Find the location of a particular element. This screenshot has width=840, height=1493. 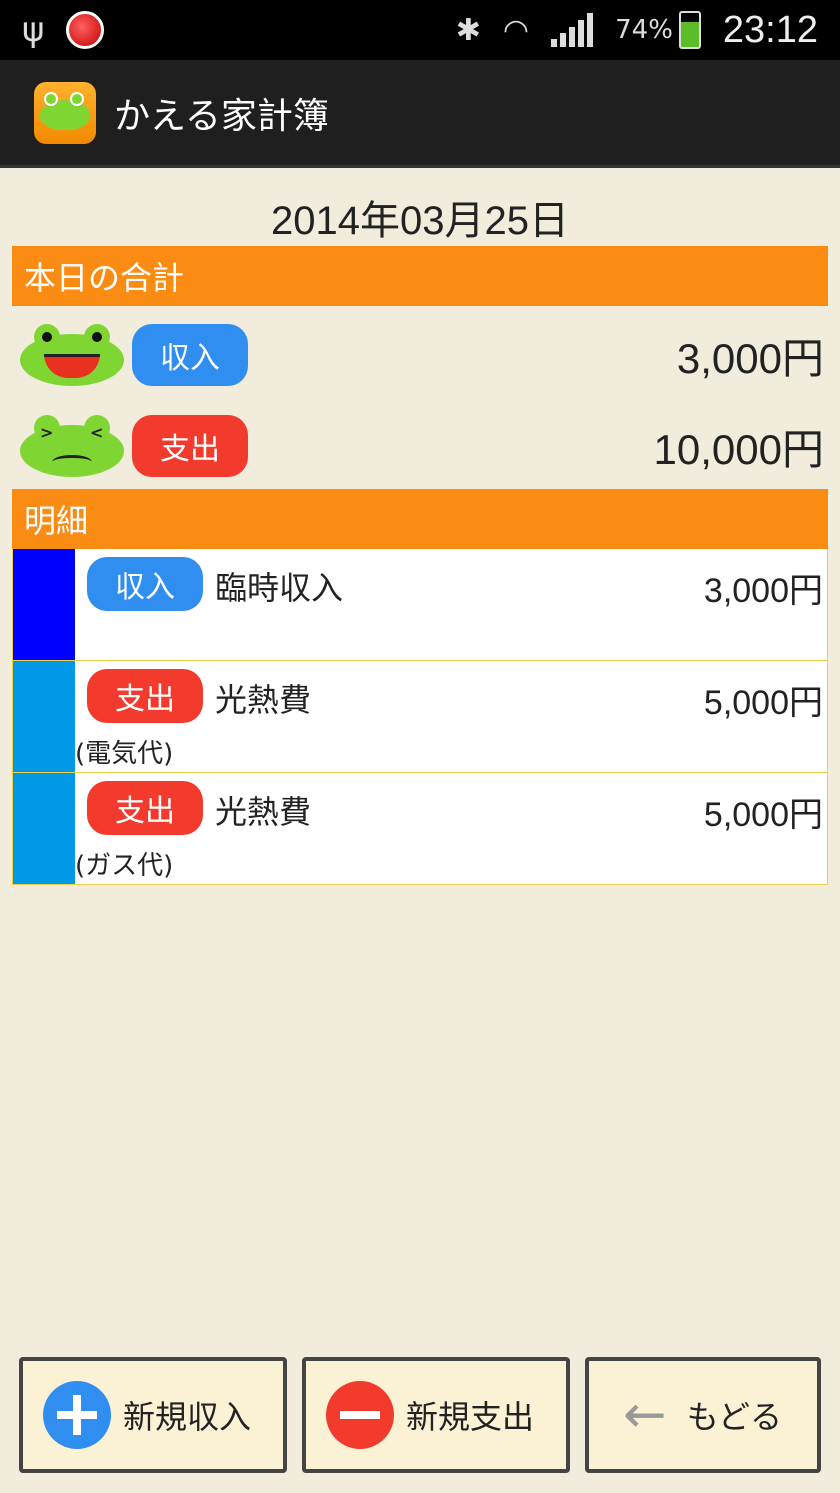

signal-icon is located at coordinates (572, 30).